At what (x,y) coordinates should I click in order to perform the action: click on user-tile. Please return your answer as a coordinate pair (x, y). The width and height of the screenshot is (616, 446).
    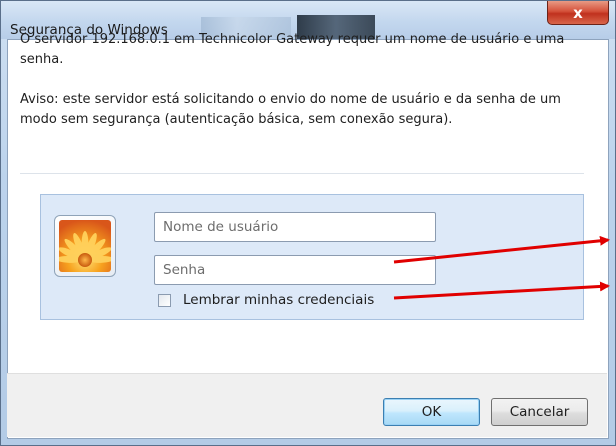
    Looking at the image, I should click on (85, 246).